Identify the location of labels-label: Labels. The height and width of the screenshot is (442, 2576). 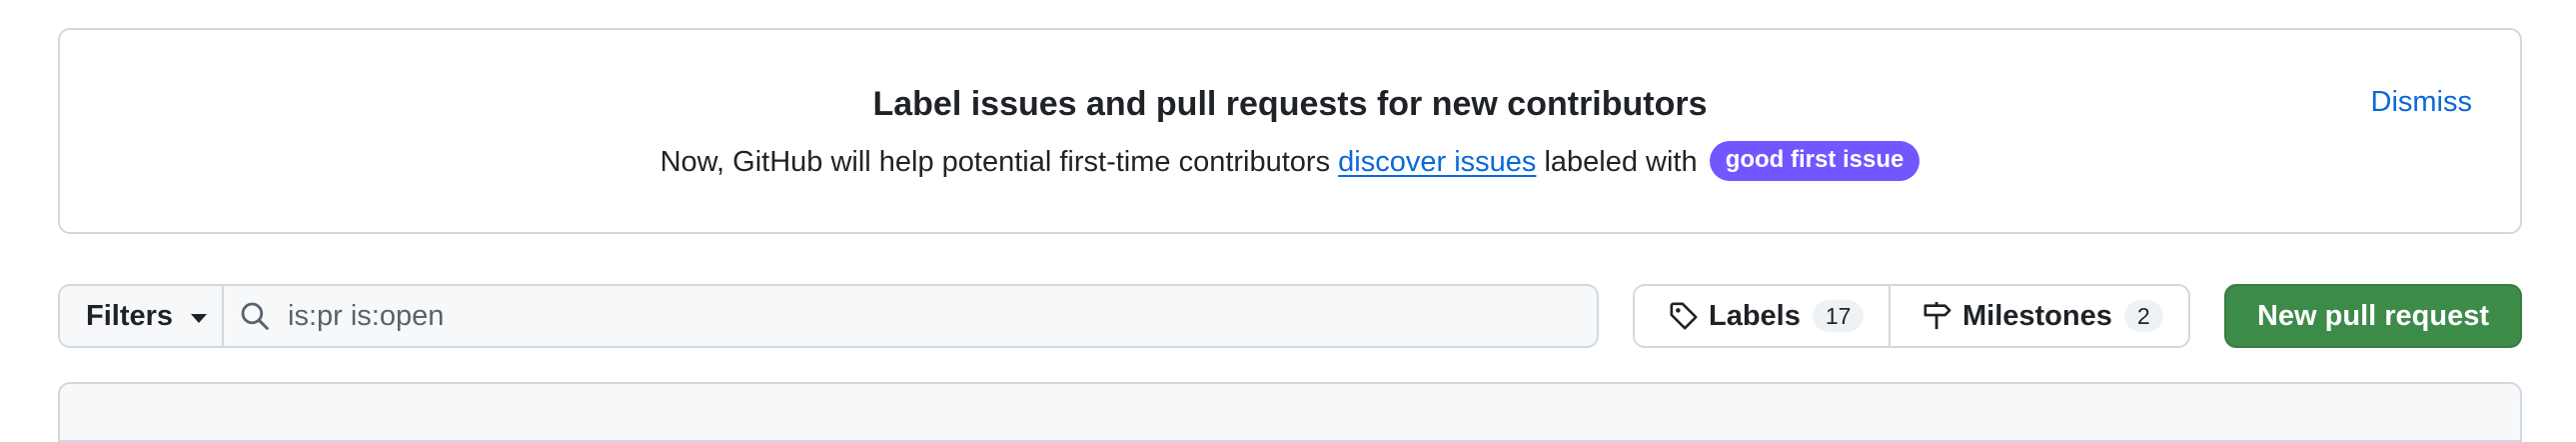
(1755, 315).